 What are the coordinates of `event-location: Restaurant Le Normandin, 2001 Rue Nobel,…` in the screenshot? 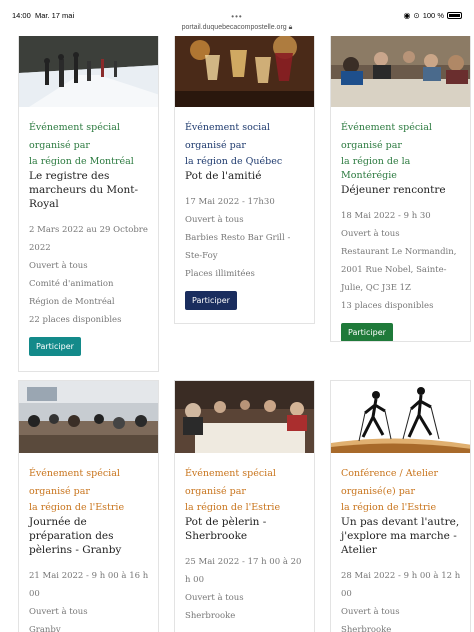 It's located at (399, 270).